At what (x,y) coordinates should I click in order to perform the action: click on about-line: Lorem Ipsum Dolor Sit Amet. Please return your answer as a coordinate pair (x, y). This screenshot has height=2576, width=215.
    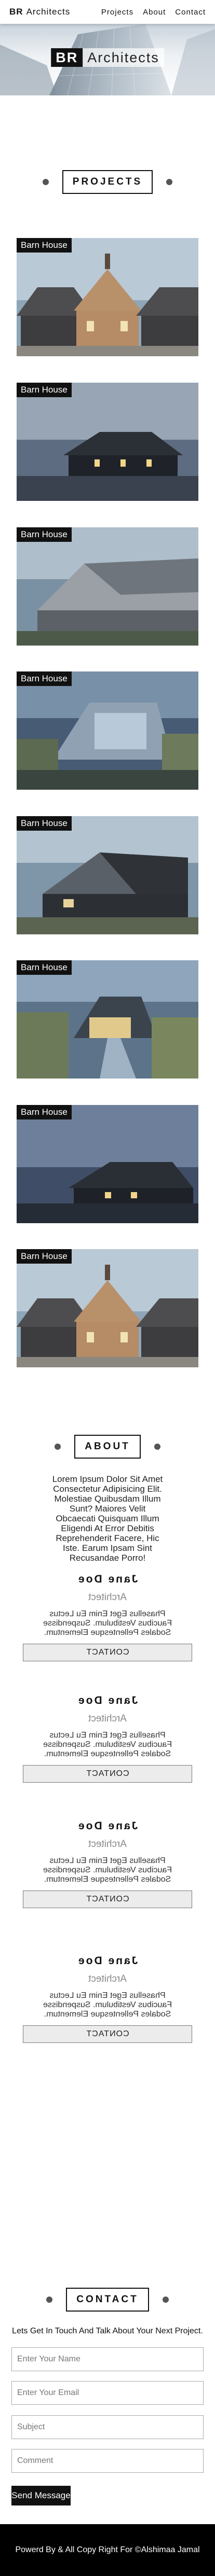
    Looking at the image, I should click on (107, 1479).